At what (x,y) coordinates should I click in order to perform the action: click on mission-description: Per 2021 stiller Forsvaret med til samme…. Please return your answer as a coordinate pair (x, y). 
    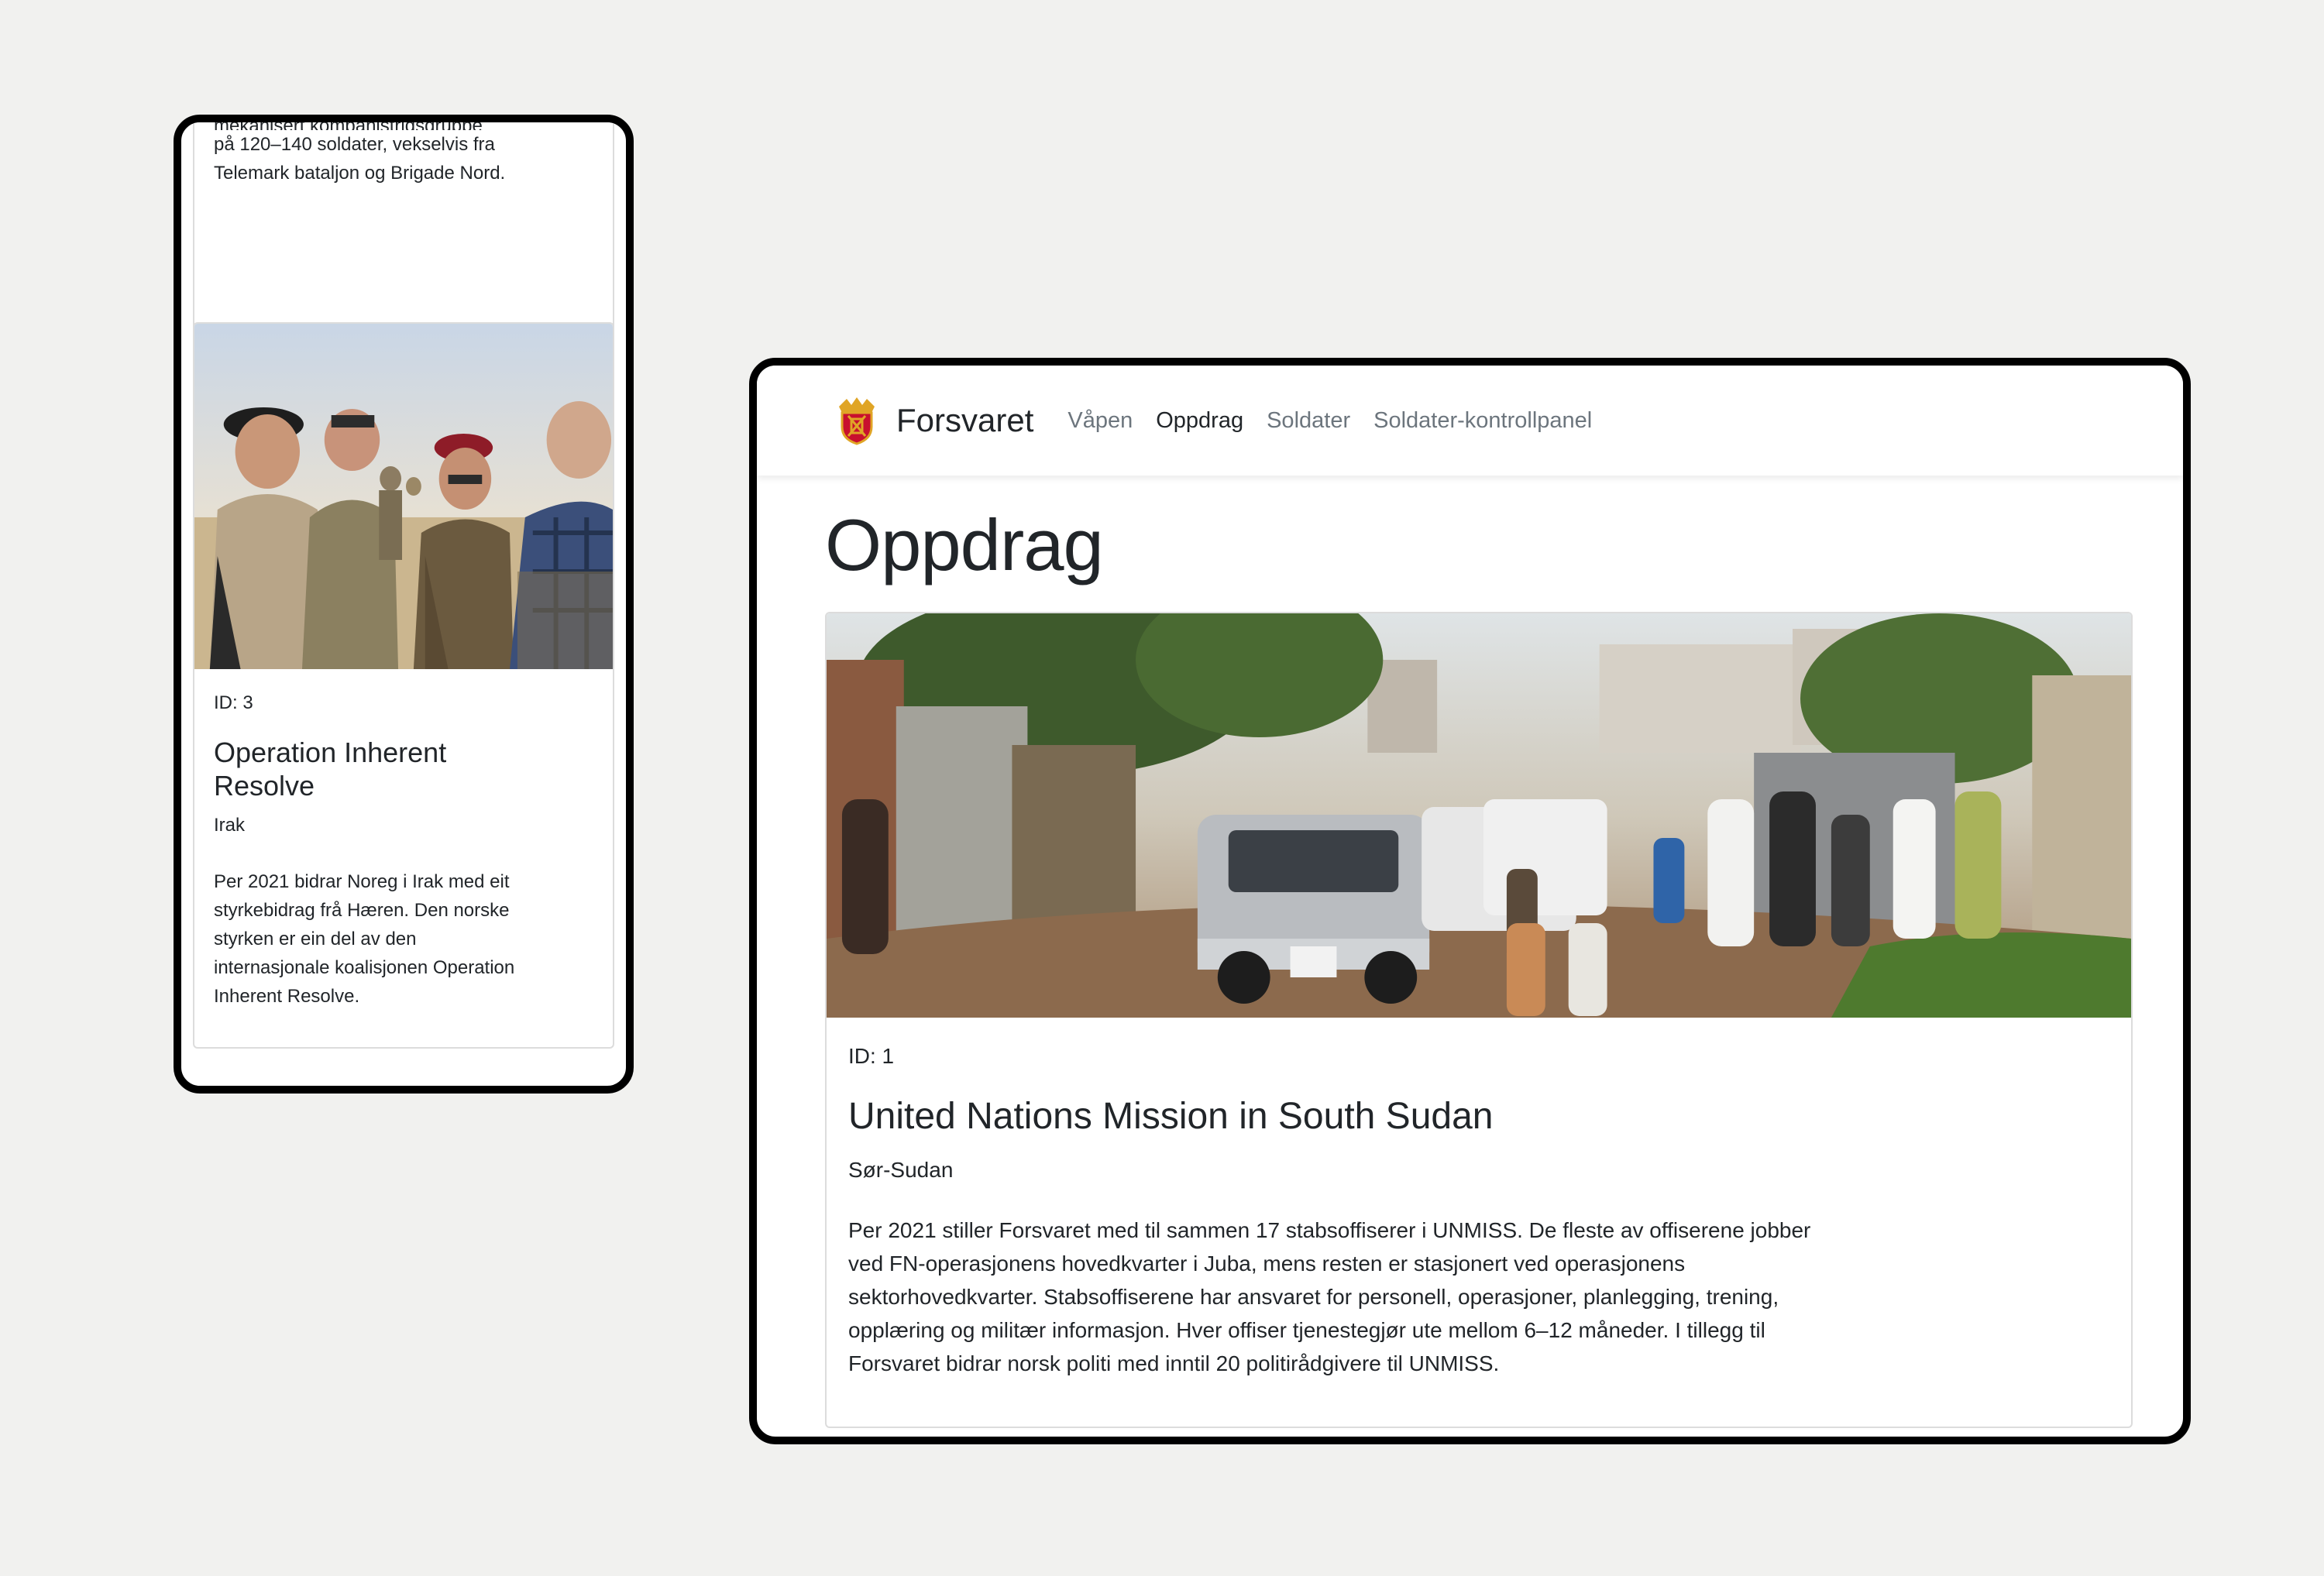
    Looking at the image, I should click on (1329, 1296).